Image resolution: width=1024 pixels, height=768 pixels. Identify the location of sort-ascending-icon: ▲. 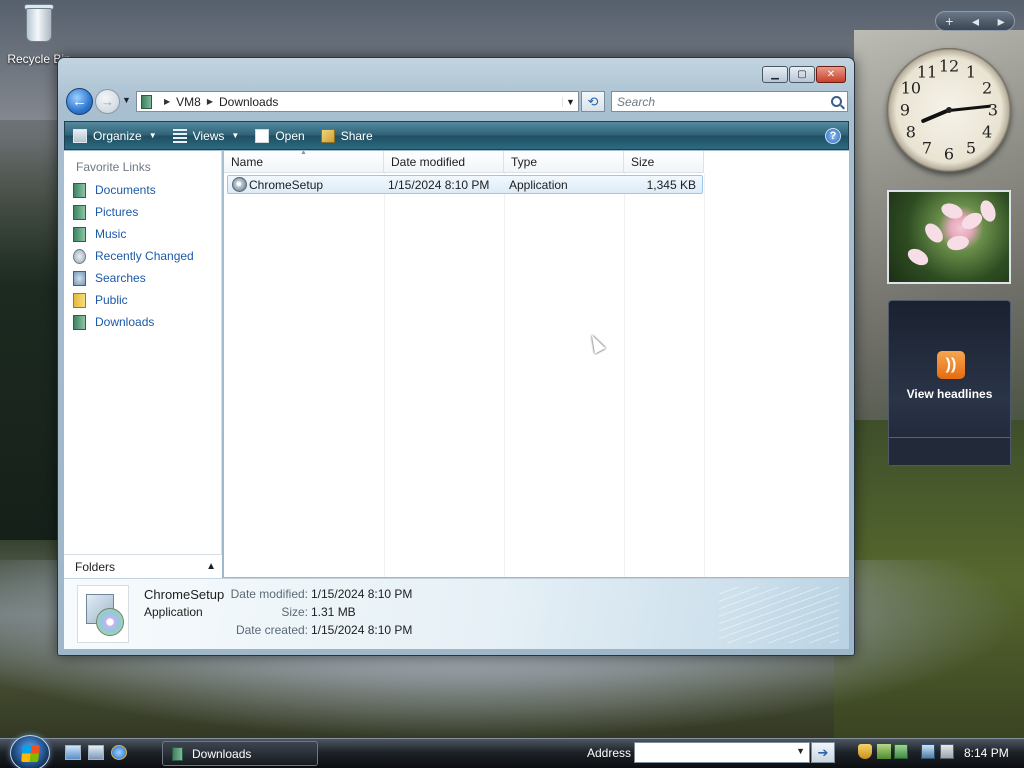
(303, 153).